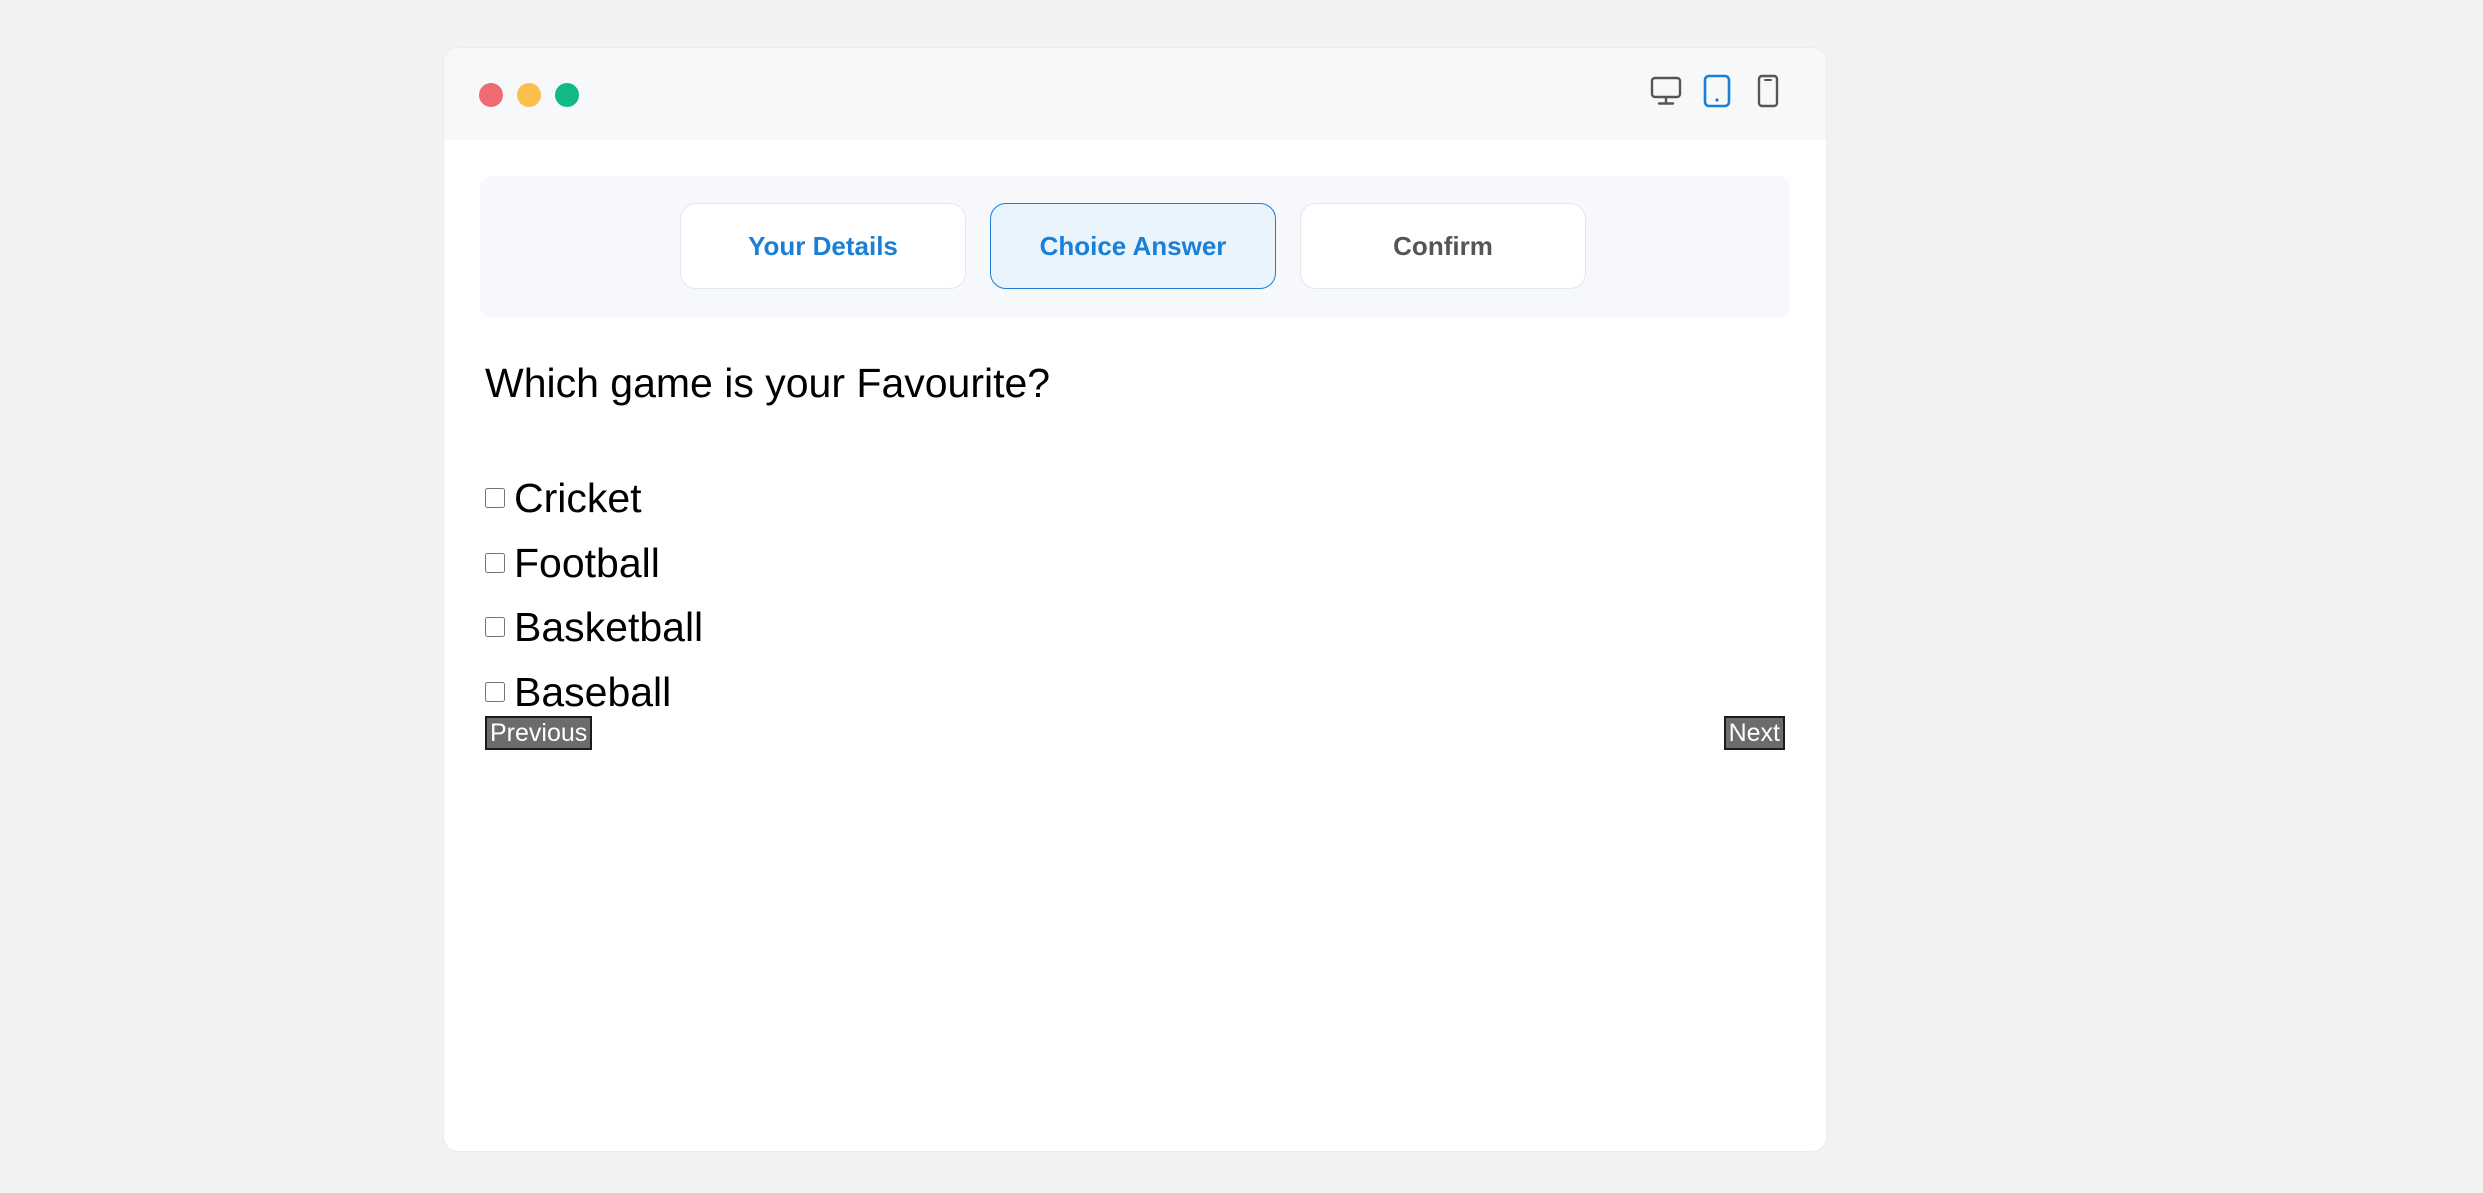 The image size is (2483, 1193). What do you see at coordinates (529, 95) in the screenshot?
I see `minimize-window-button` at bounding box center [529, 95].